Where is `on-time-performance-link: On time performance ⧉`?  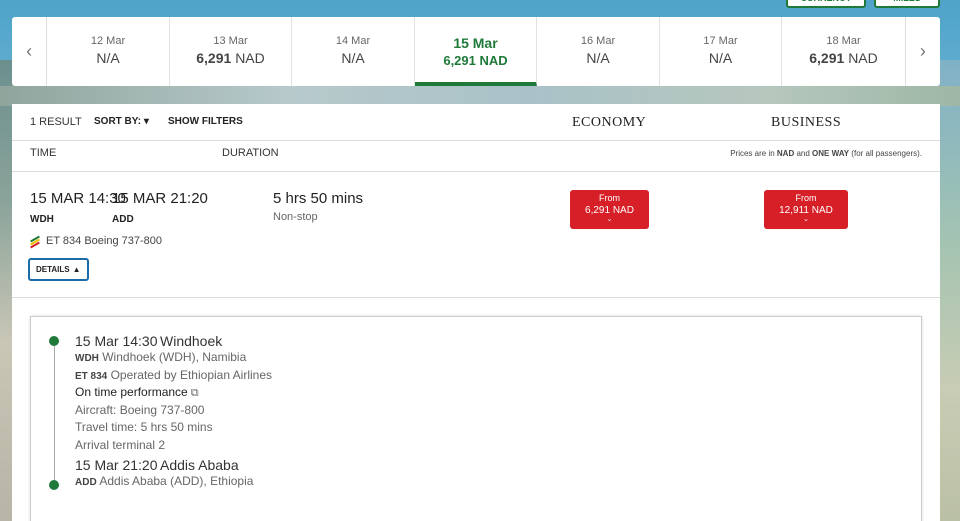
on-time-performance-link: On time performance ⧉ is located at coordinates (137, 392).